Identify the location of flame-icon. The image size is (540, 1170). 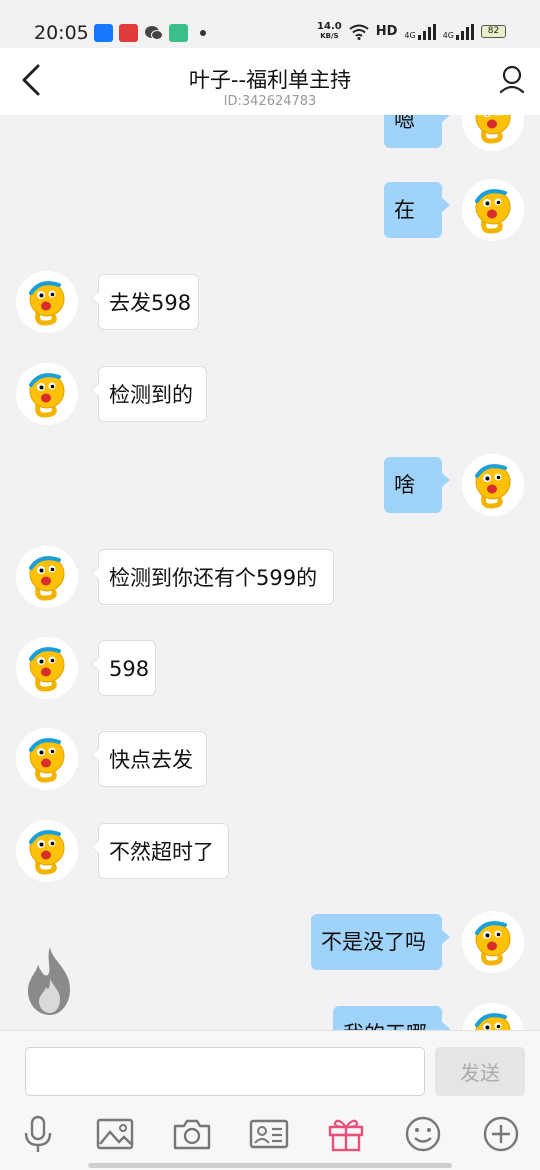
(50, 981).